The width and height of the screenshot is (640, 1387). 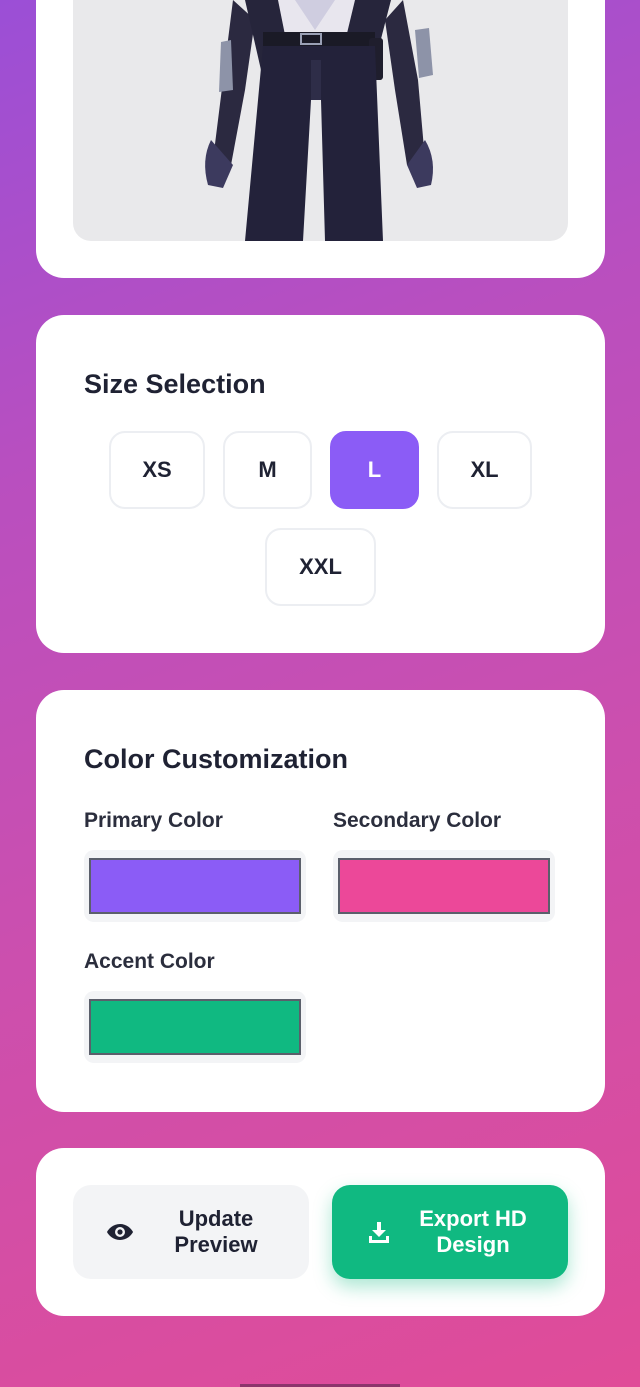 I want to click on export-hd-design-label: Export HD Design, so click(x=473, y=1232).